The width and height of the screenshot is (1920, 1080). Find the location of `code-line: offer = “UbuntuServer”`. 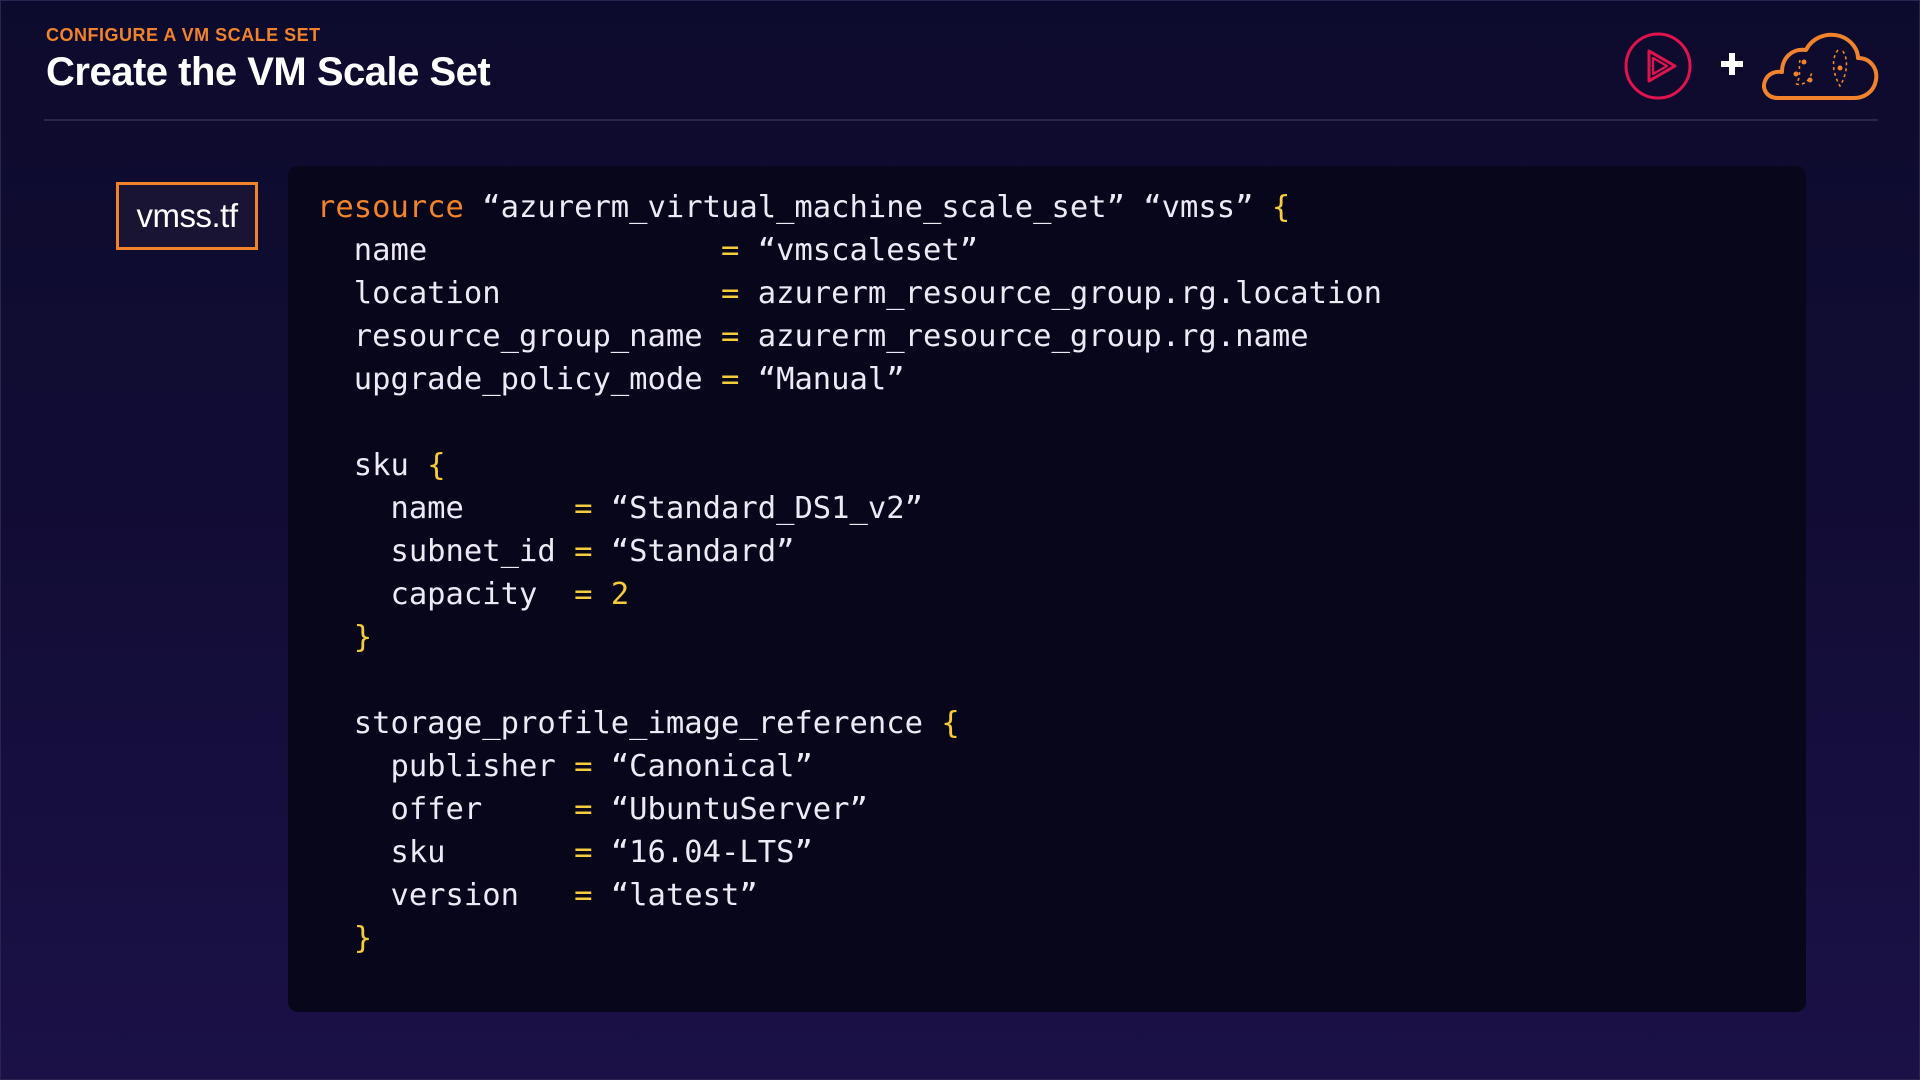

code-line: offer = “UbuntuServer” is located at coordinates (849, 809).